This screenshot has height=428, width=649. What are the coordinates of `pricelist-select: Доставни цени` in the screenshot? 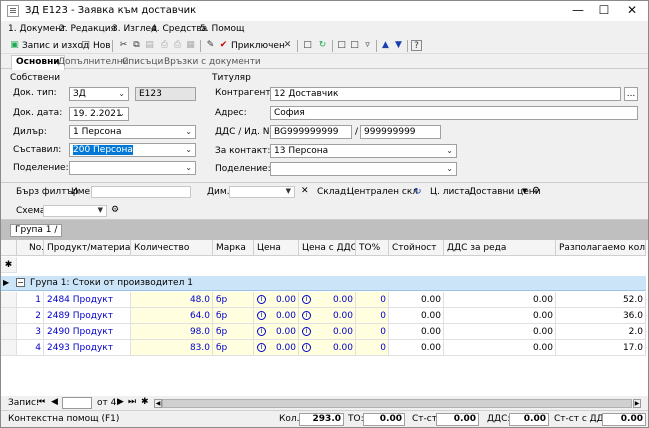 It's located at (505, 192).